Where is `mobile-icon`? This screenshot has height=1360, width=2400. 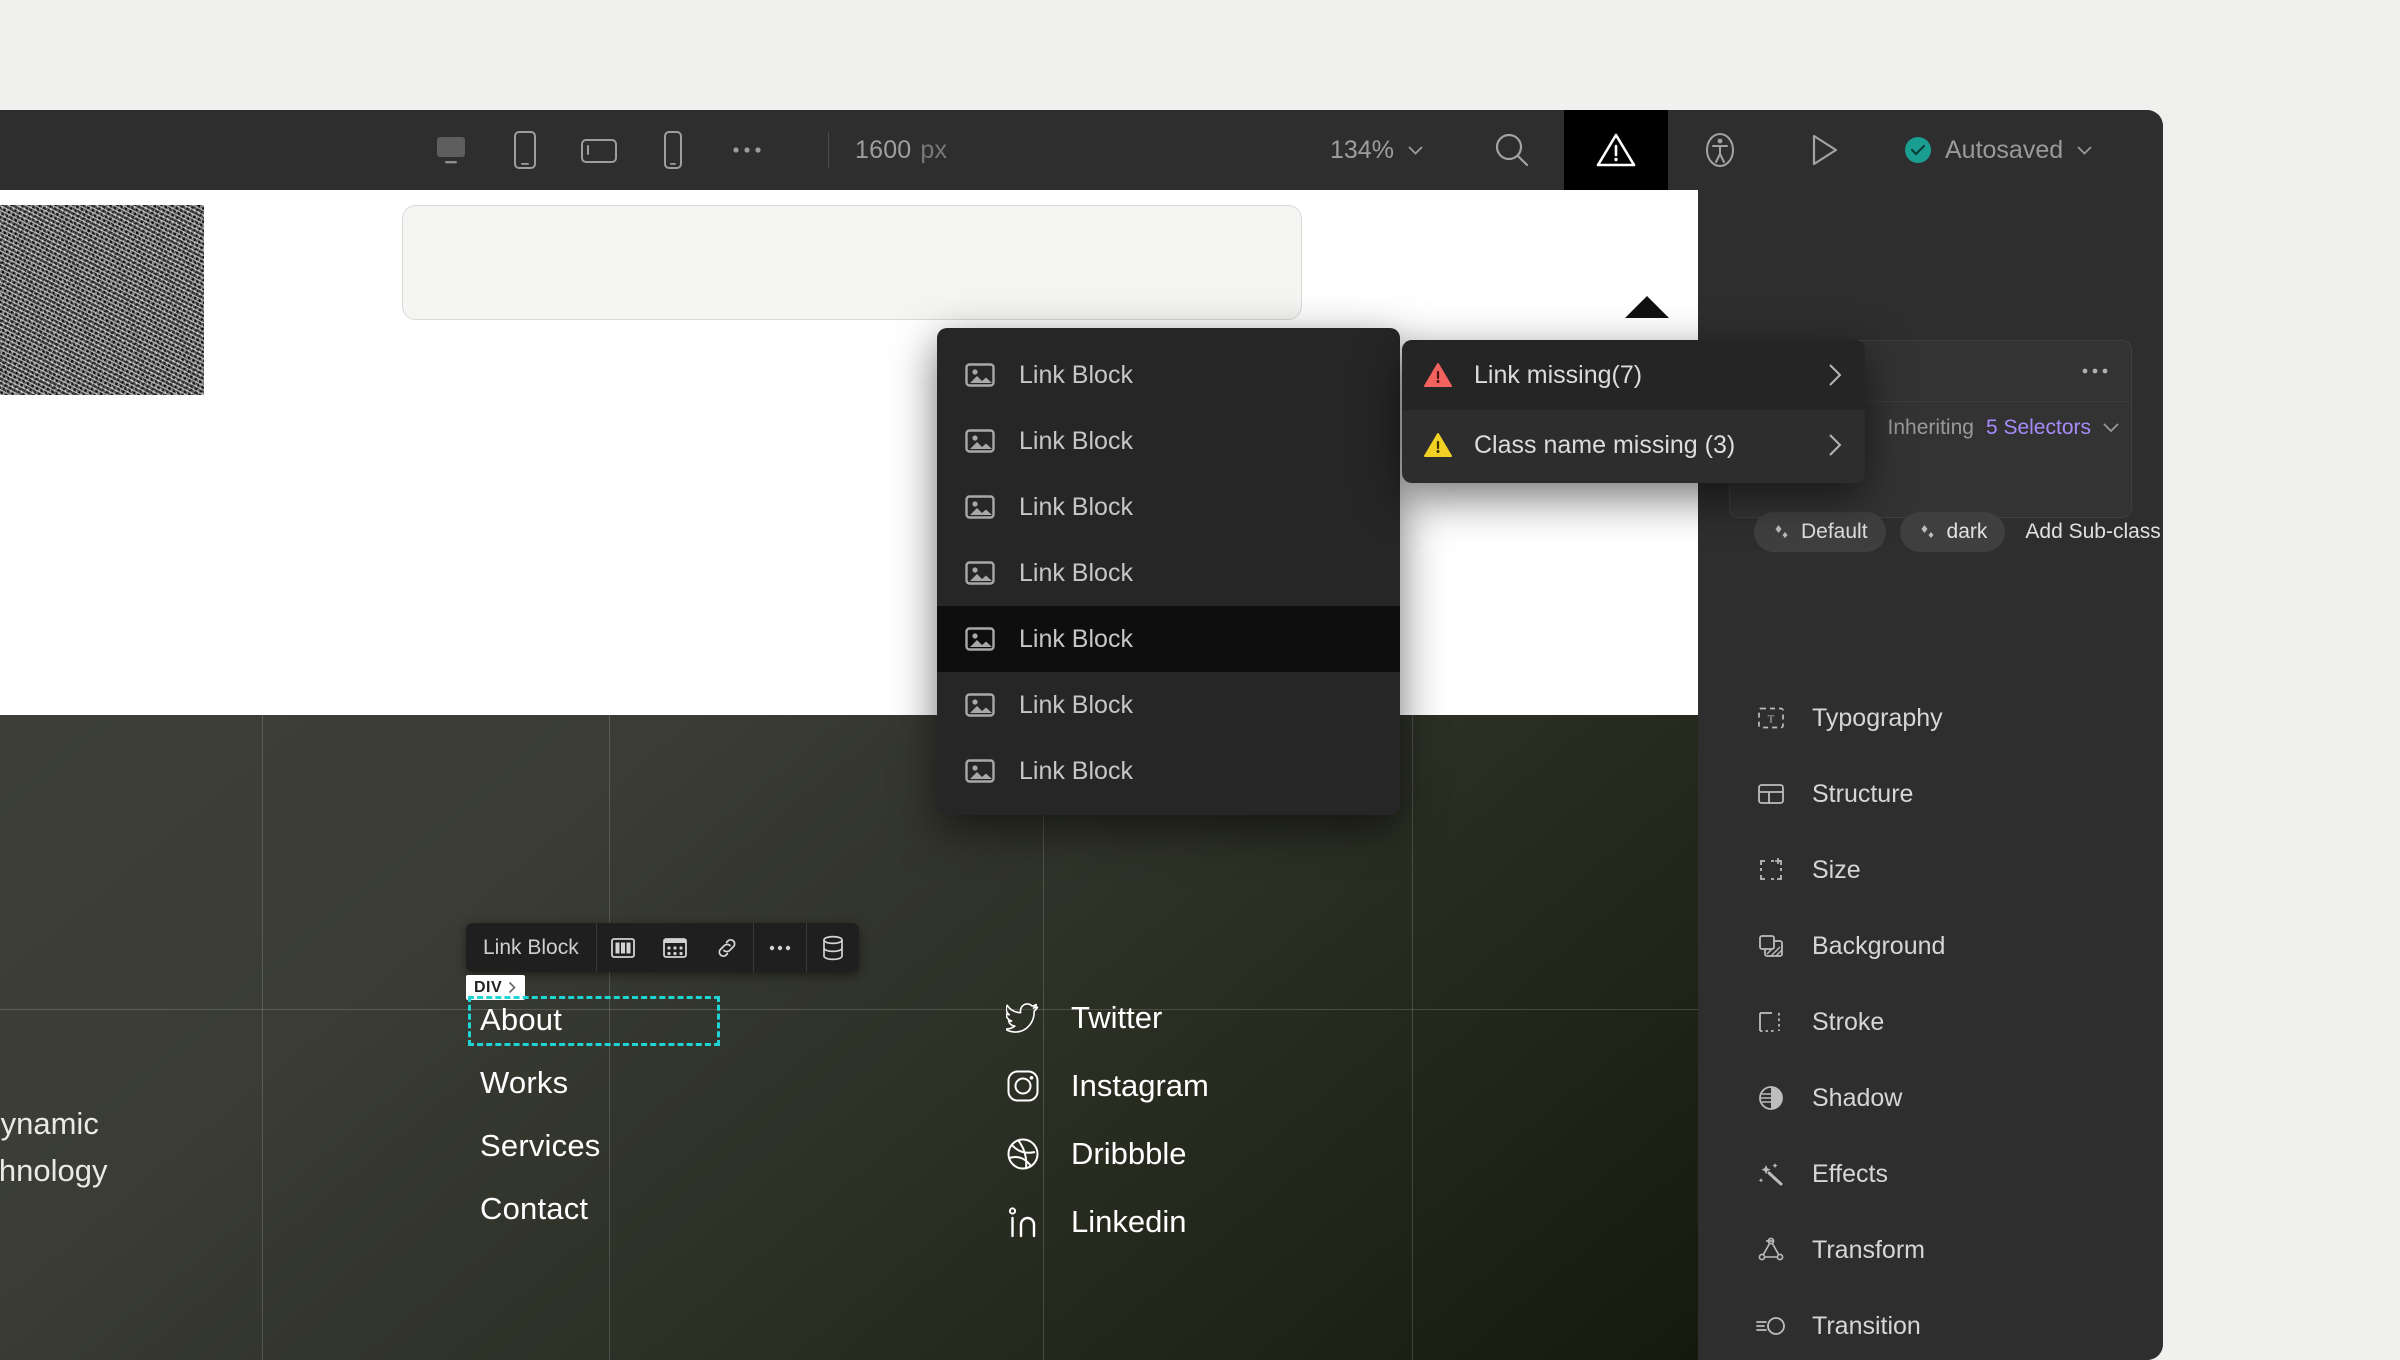
mobile-icon is located at coordinates (673, 150).